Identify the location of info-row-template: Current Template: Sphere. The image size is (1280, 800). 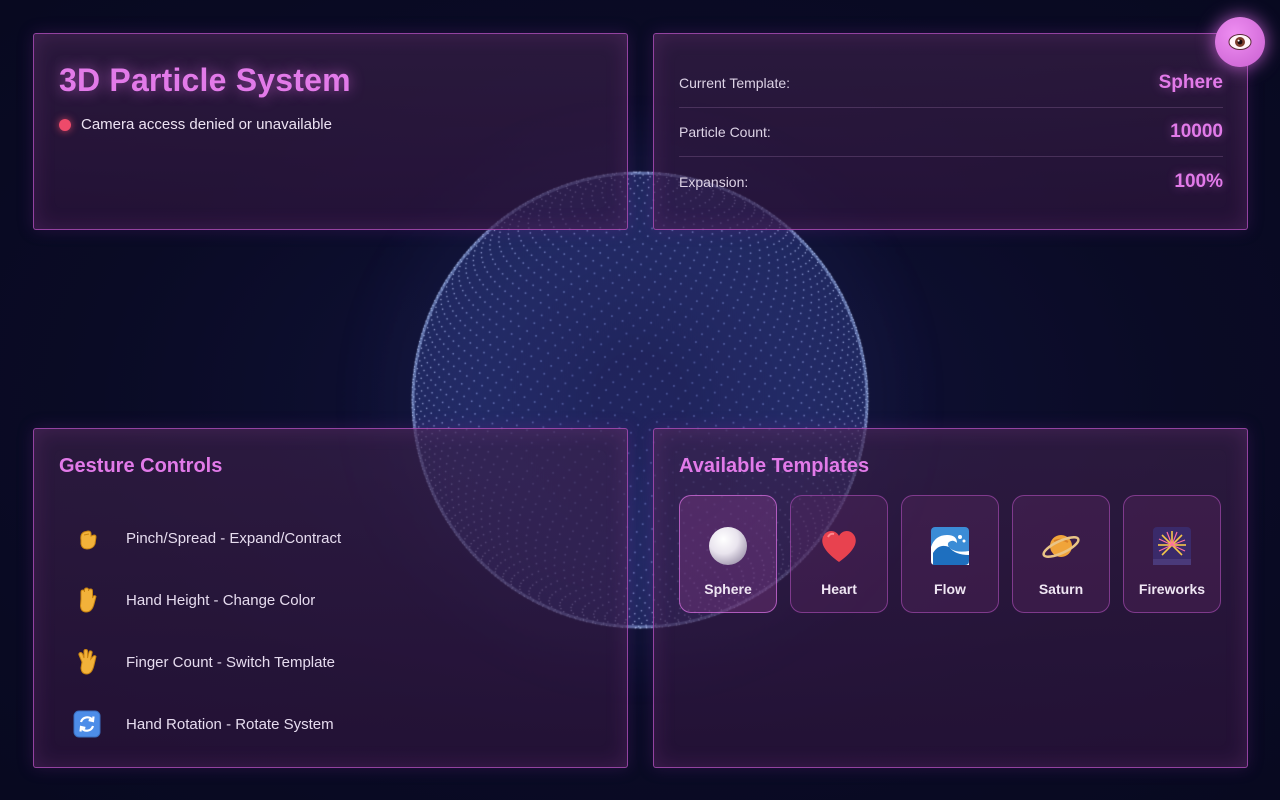
(951, 83).